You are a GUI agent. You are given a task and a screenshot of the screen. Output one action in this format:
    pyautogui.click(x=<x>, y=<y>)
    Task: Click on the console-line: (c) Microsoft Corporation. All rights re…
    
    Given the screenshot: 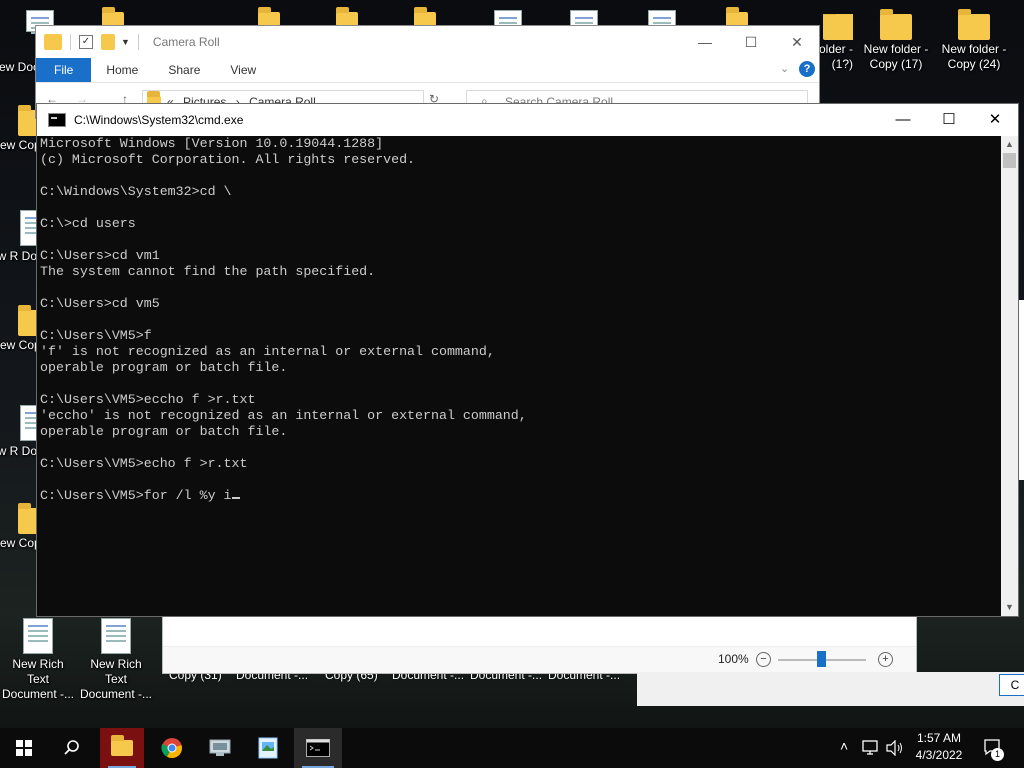 What is the action you would take?
    pyautogui.click(x=228, y=159)
    